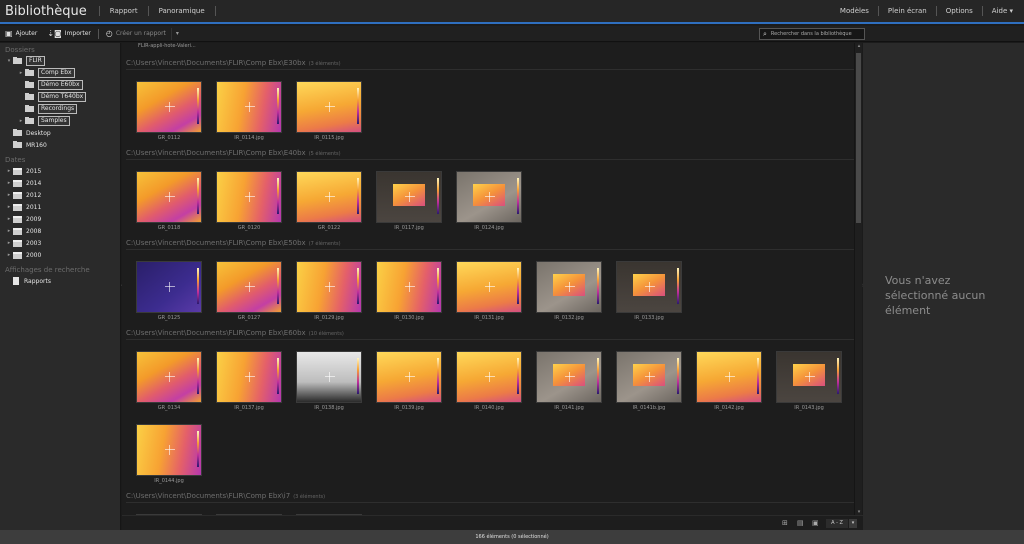 The image size is (1024, 544). What do you see at coordinates (9, 61) in the screenshot?
I see `triangle-down-icon: ▾` at bounding box center [9, 61].